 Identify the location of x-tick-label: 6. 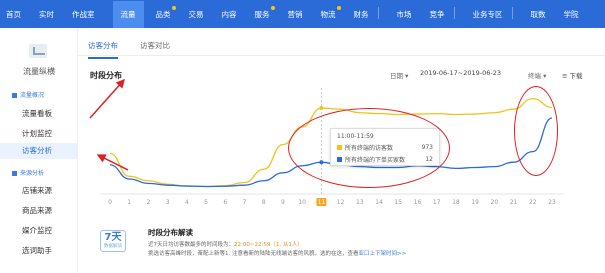
(225, 202).